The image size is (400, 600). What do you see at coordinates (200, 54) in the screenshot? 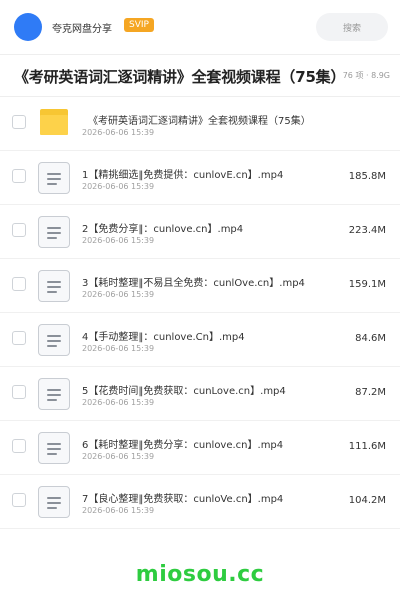
I see `header-divider` at bounding box center [200, 54].